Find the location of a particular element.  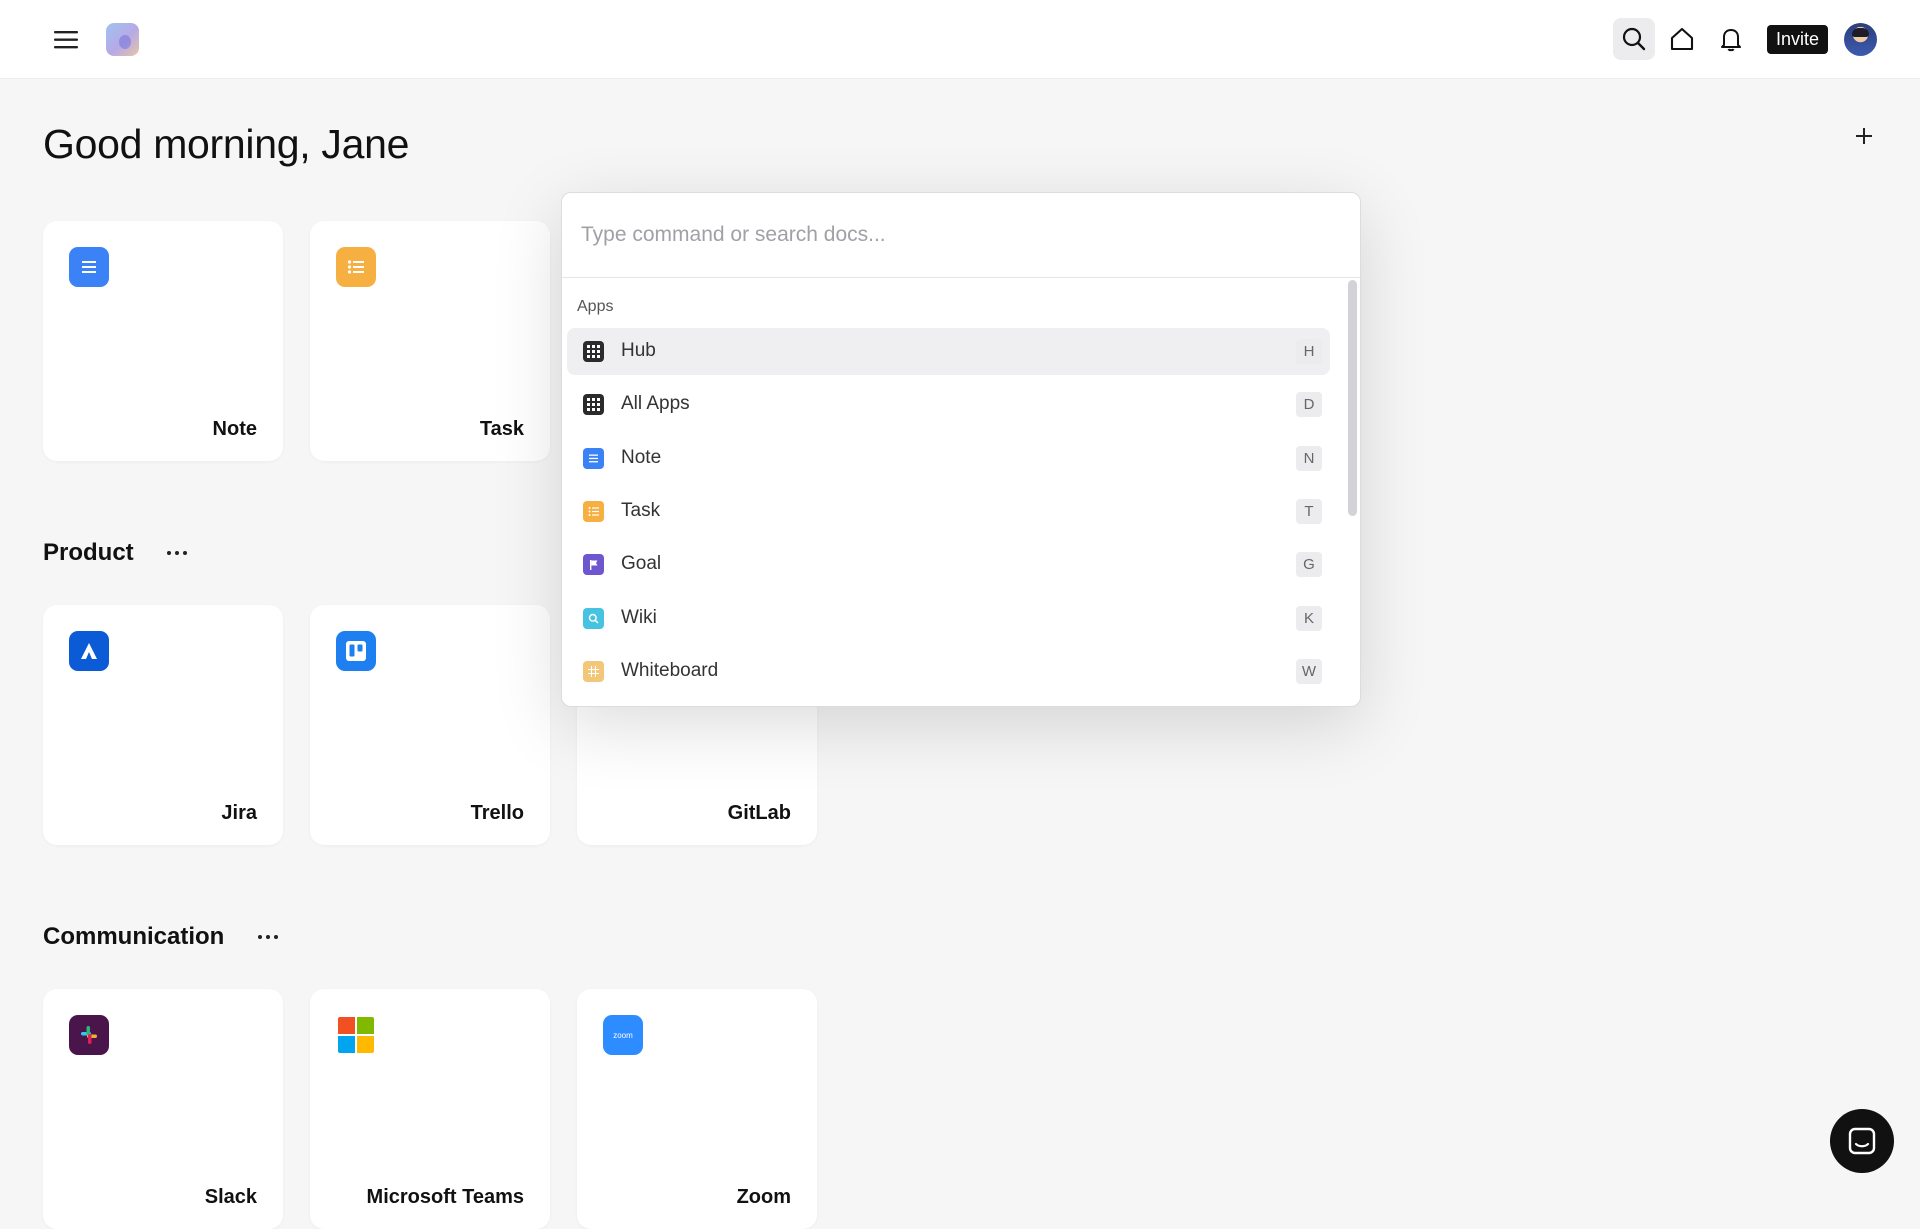

command-item-wiki: Wiki K is located at coordinates (948, 618).